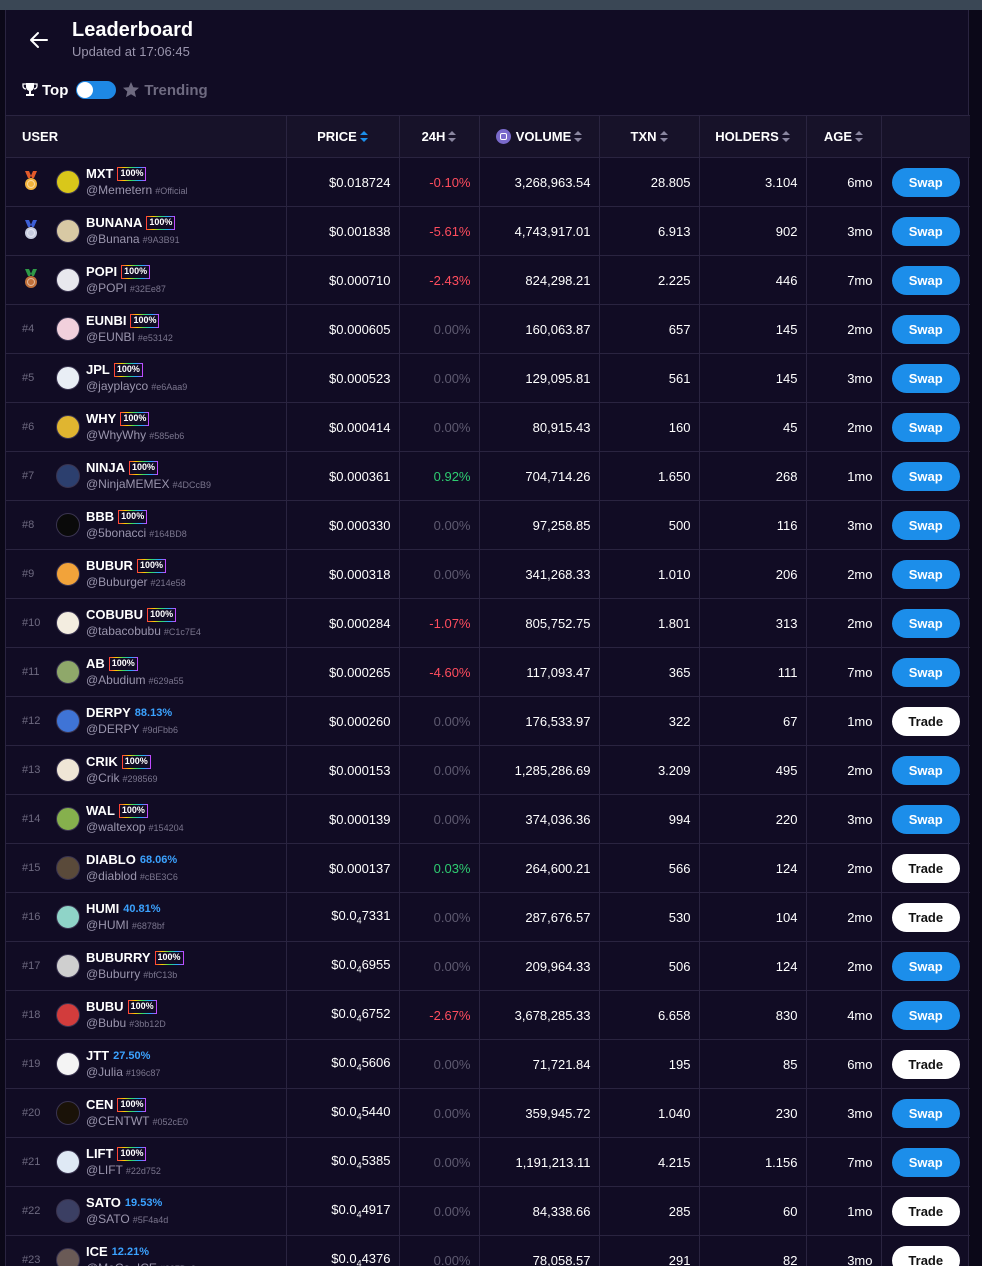  What do you see at coordinates (182, 631) in the screenshot?
I see `token-hash: #C1c7E4` at bounding box center [182, 631].